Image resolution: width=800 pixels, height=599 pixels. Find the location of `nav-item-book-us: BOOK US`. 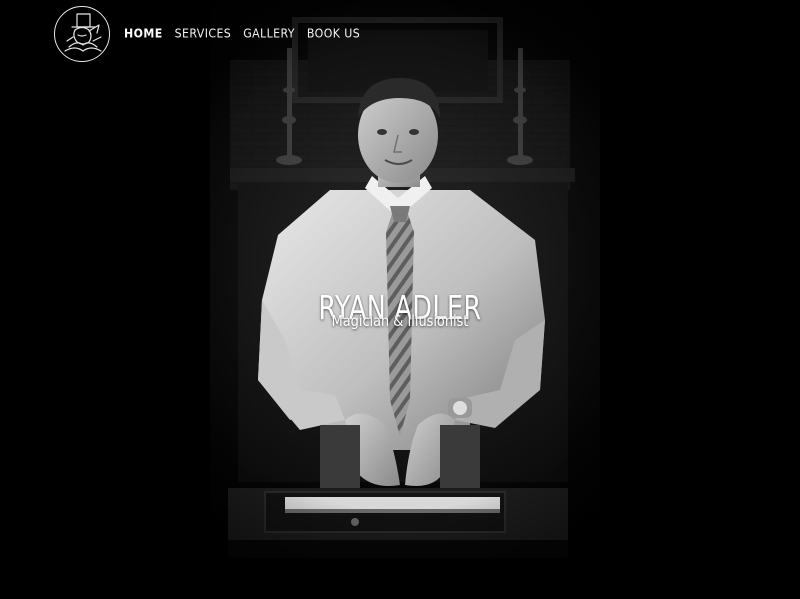

nav-item-book-us: BOOK US is located at coordinates (333, 34).